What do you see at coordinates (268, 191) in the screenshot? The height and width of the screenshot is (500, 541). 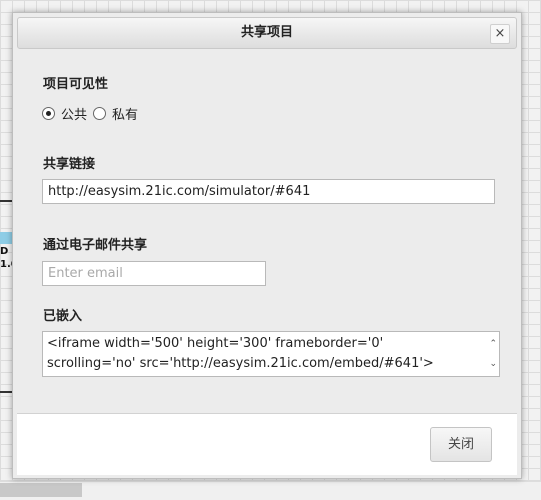 I see `share-link-field: http://easysim.21ic.com/simulator/#641` at bounding box center [268, 191].